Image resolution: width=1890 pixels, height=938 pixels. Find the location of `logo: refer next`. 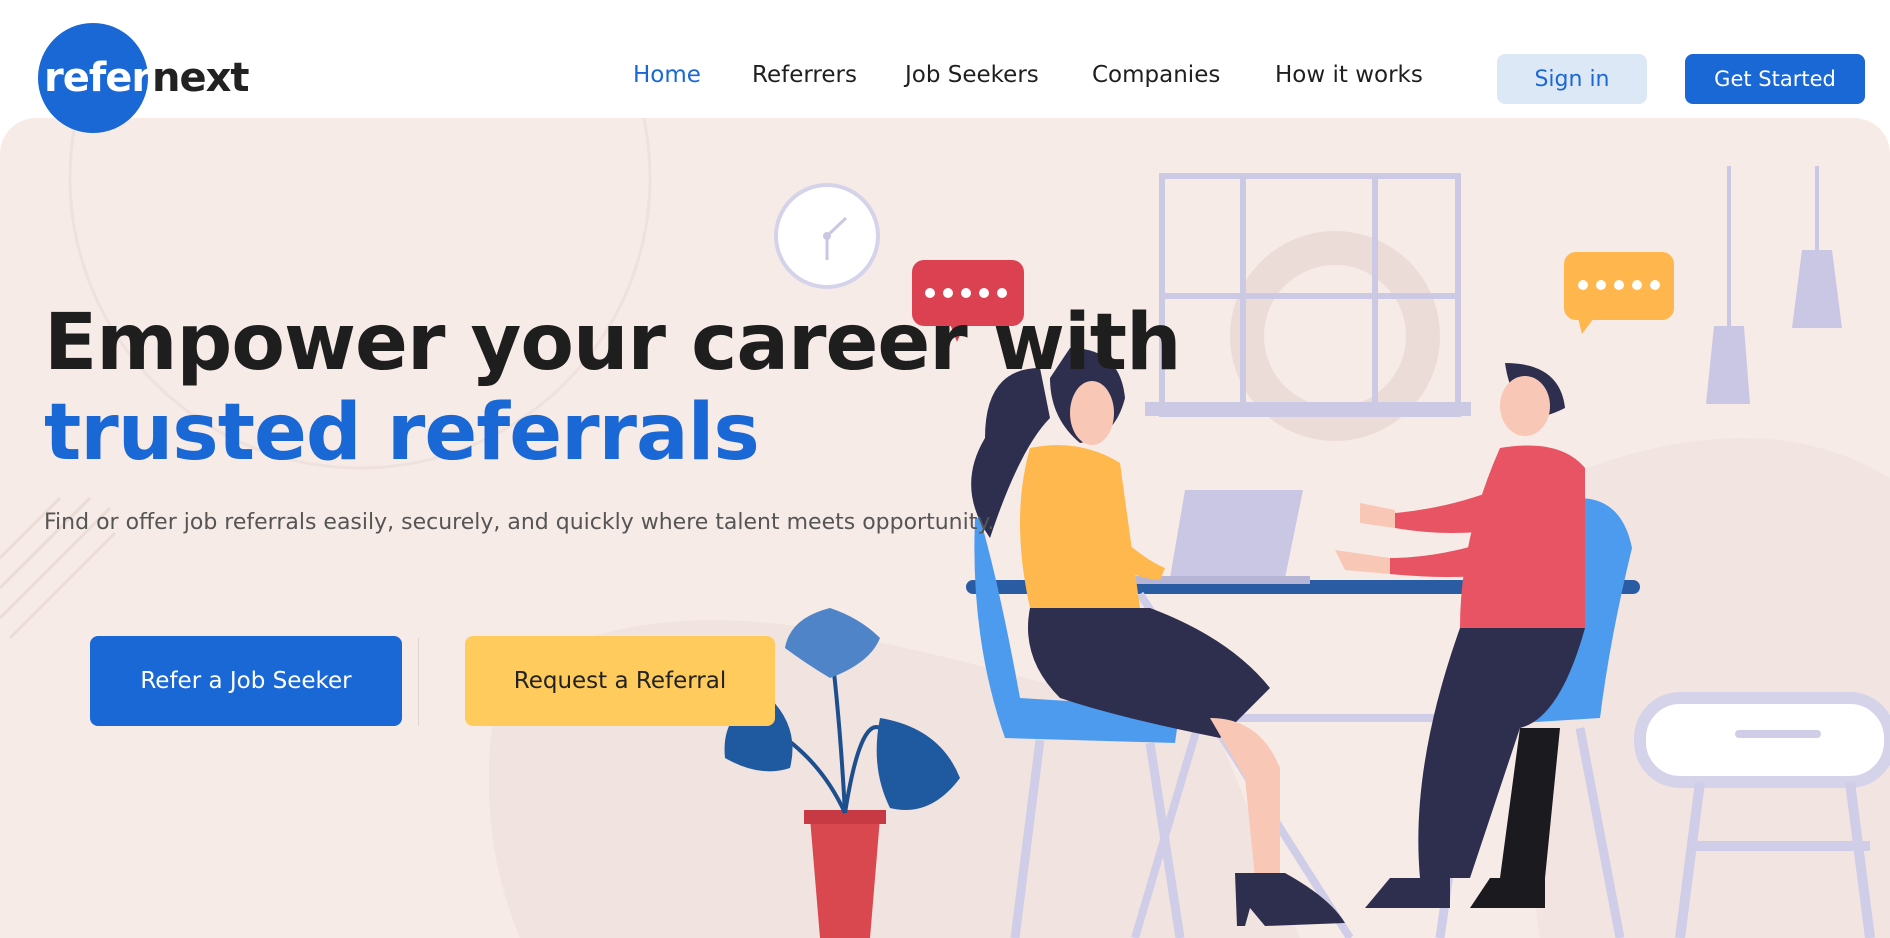

logo: refer next is located at coordinates (144, 78).